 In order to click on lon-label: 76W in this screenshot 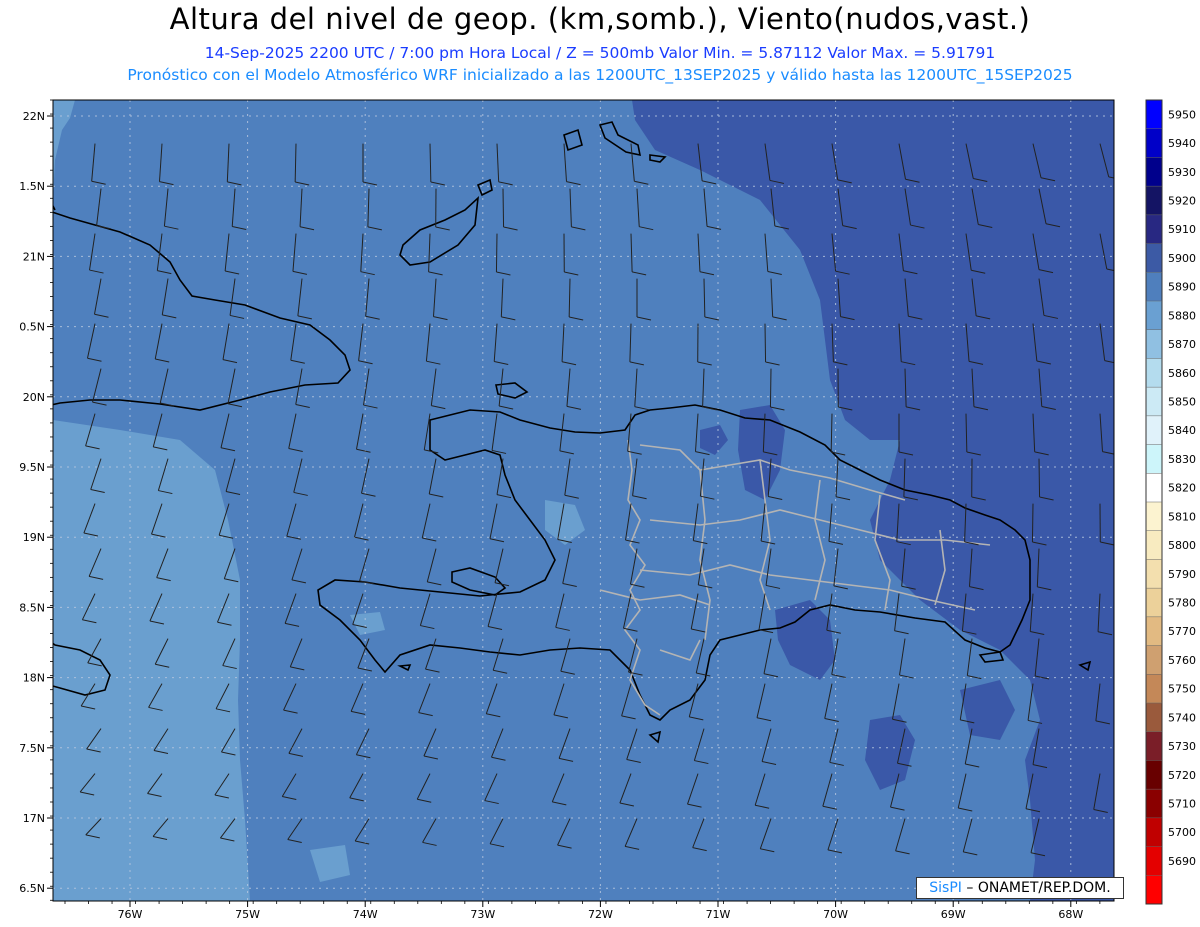, I will do `click(130, 914)`.